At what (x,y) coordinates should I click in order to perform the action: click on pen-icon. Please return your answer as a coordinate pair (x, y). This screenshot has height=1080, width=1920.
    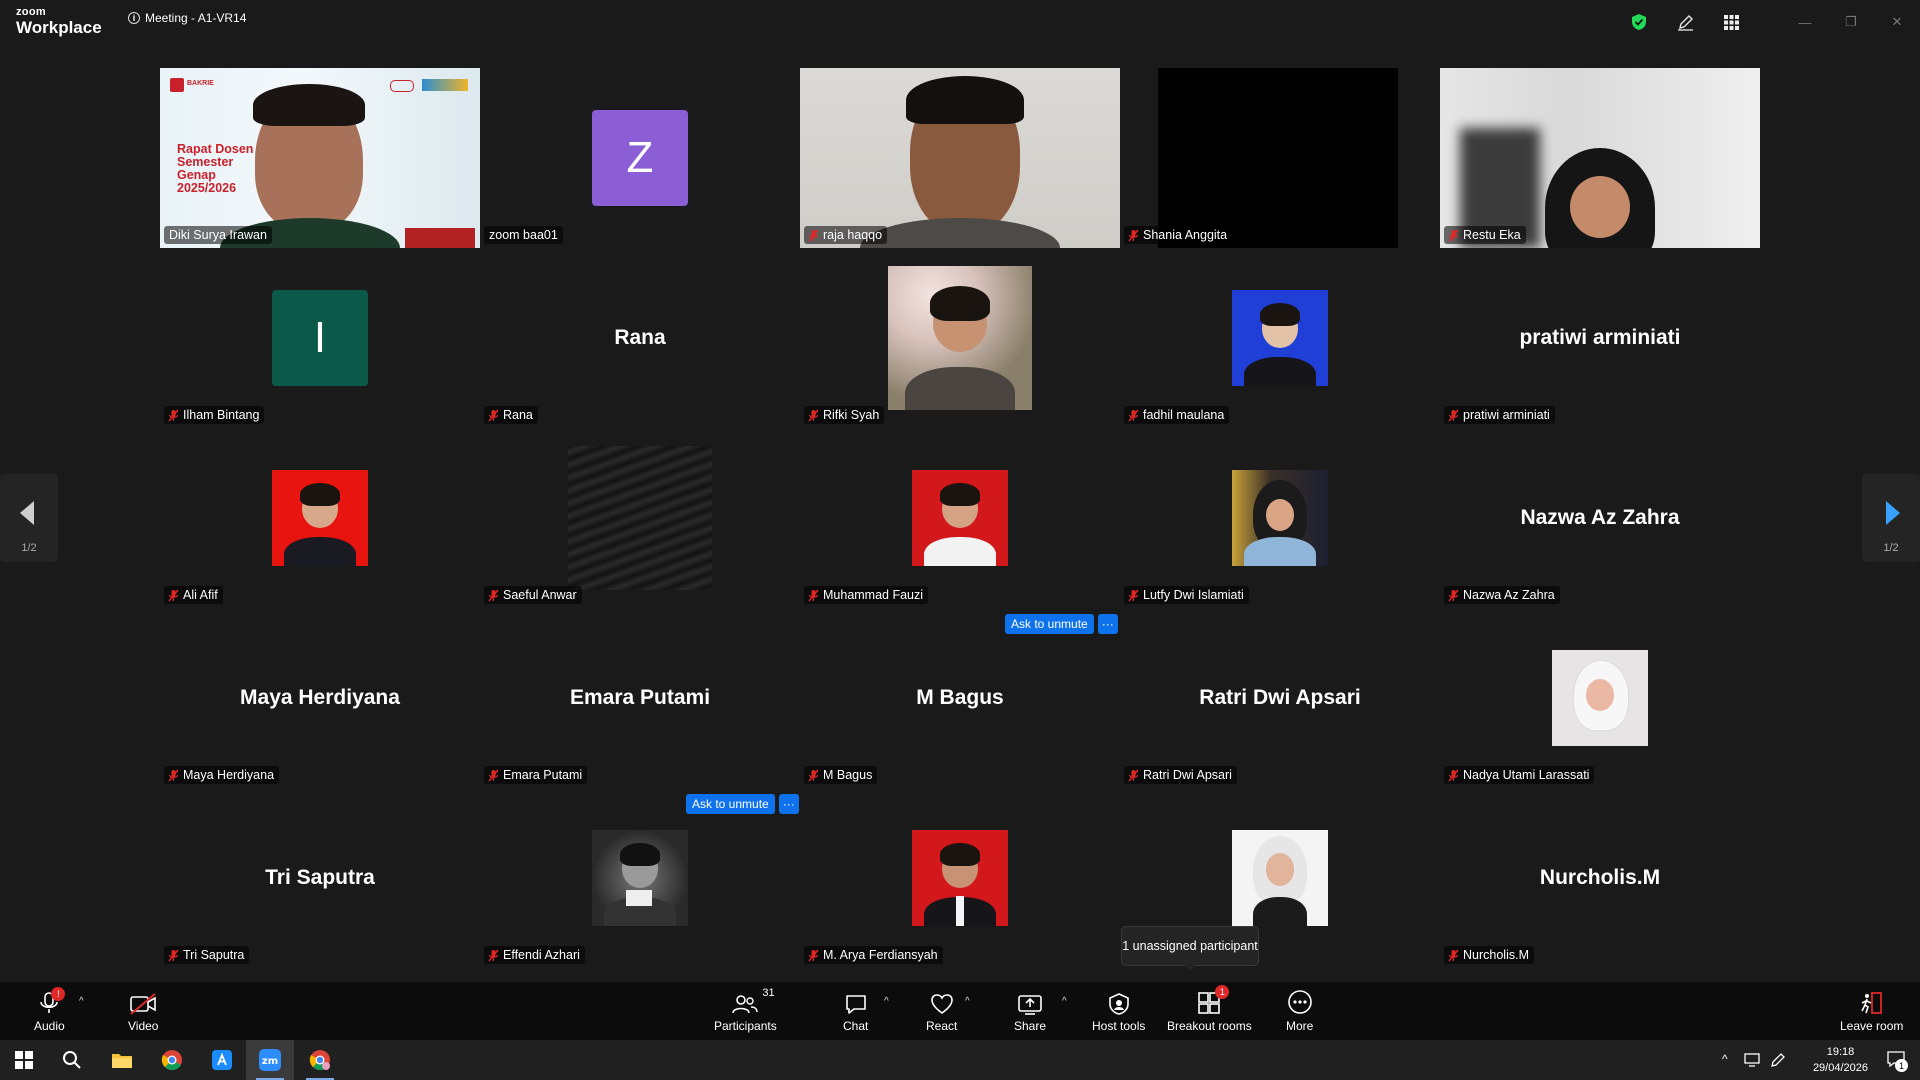
    Looking at the image, I should click on (1778, 1060).